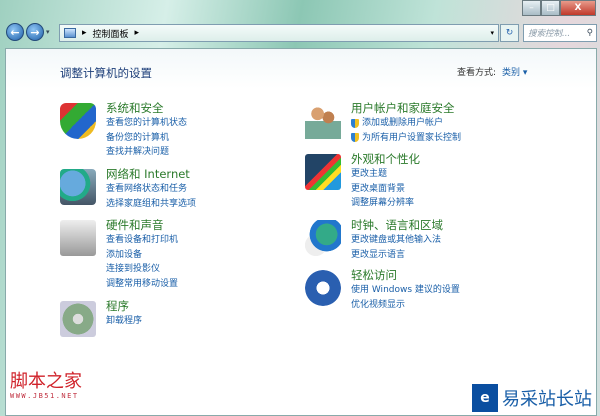 The width and height of the screenshot is (600, 416). What do you see at coordinates (78, 121) in the screenshot?
I see `shield-icon` at bounding box center [78, 121].